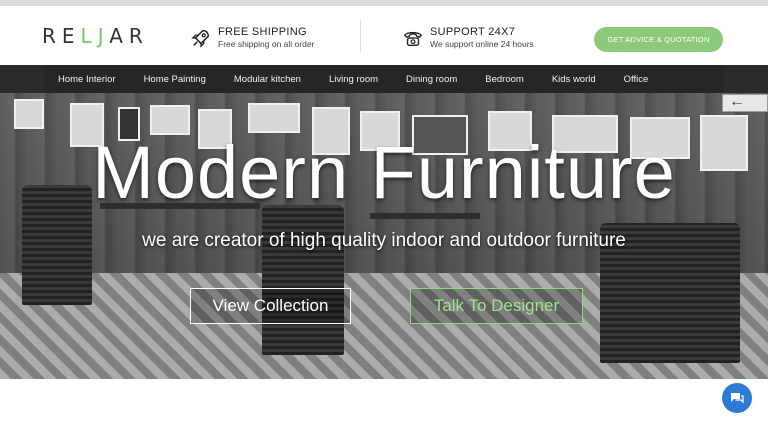 The height and width of the screenshot is (421, 768). I want to click on nav-item-living-room: Living room, so click(353, 79).